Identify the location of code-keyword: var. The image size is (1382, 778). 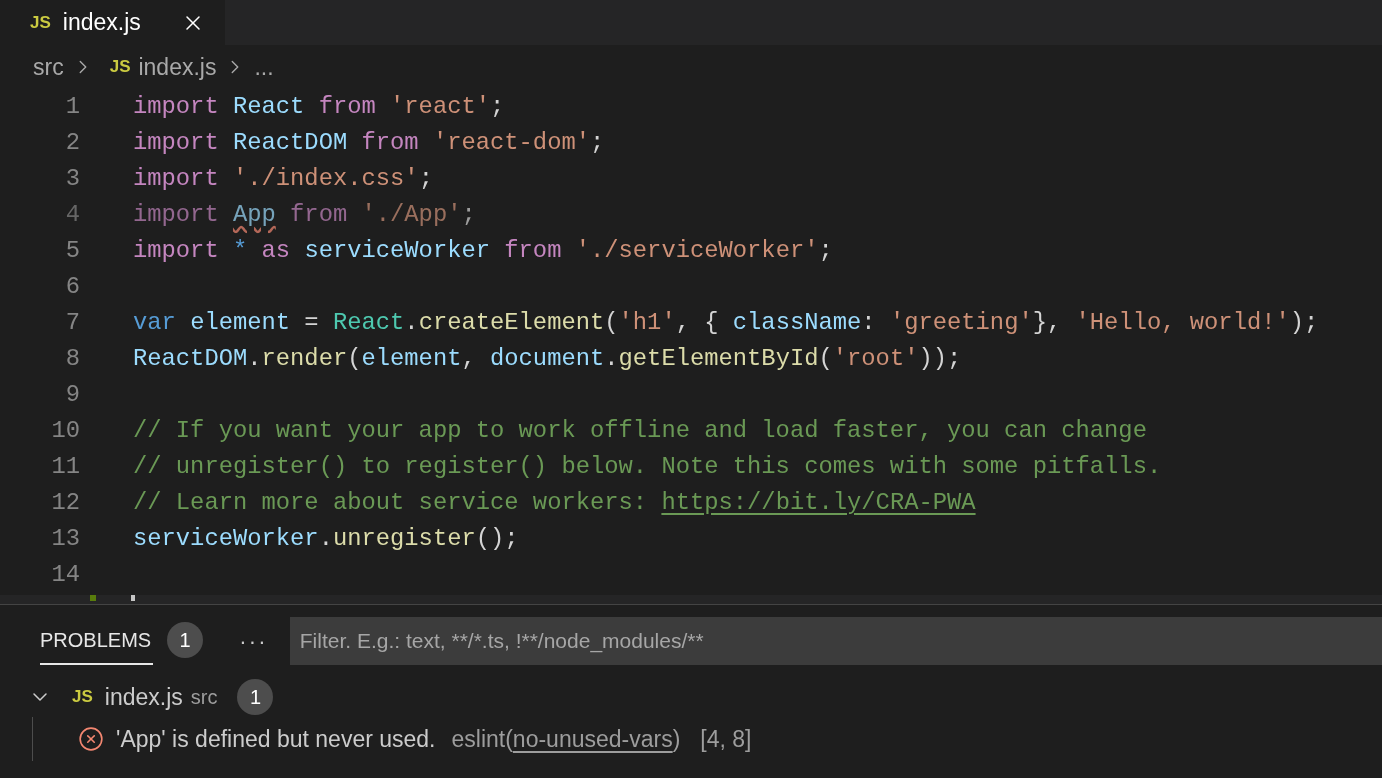
(155, 323).